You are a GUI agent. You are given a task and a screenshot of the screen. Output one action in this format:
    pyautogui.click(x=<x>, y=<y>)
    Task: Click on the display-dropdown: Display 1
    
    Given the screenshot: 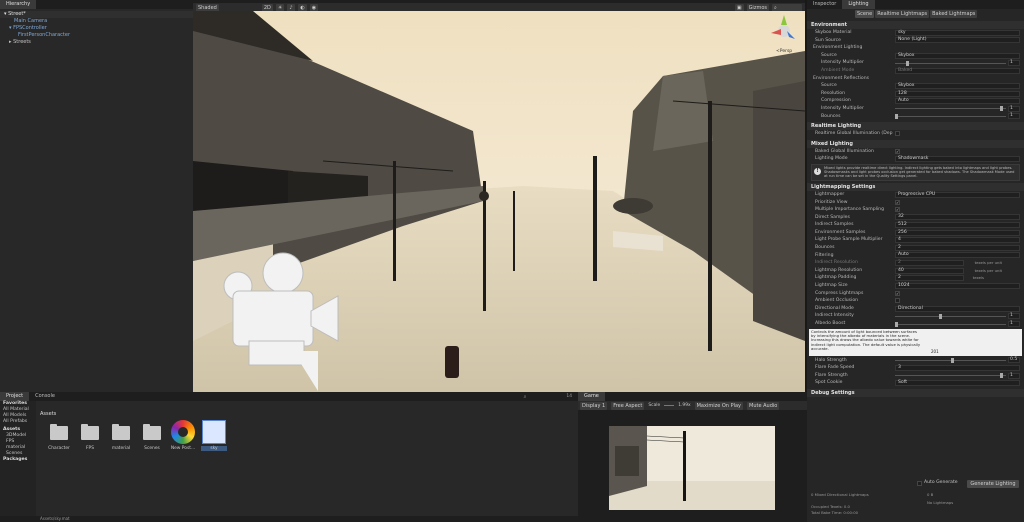 What is the action you would take?
    pyautogui.click(x=594, y=405)
    